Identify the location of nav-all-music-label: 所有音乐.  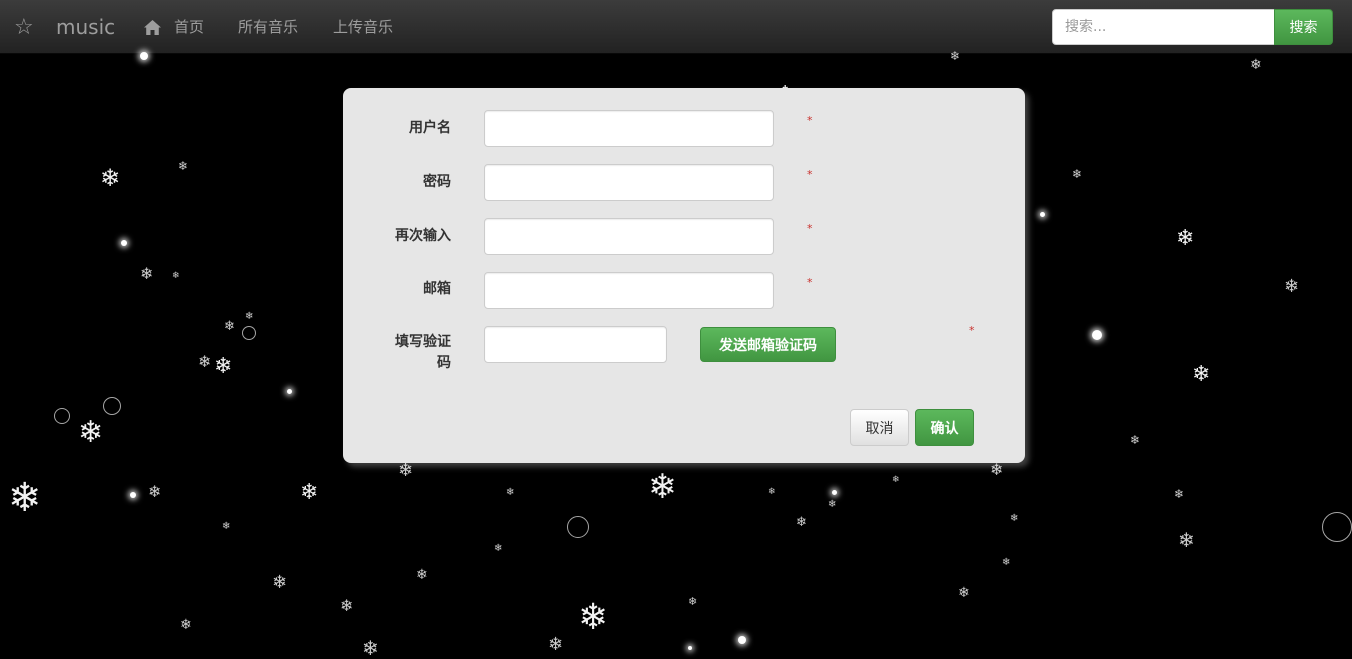
(268, 27).